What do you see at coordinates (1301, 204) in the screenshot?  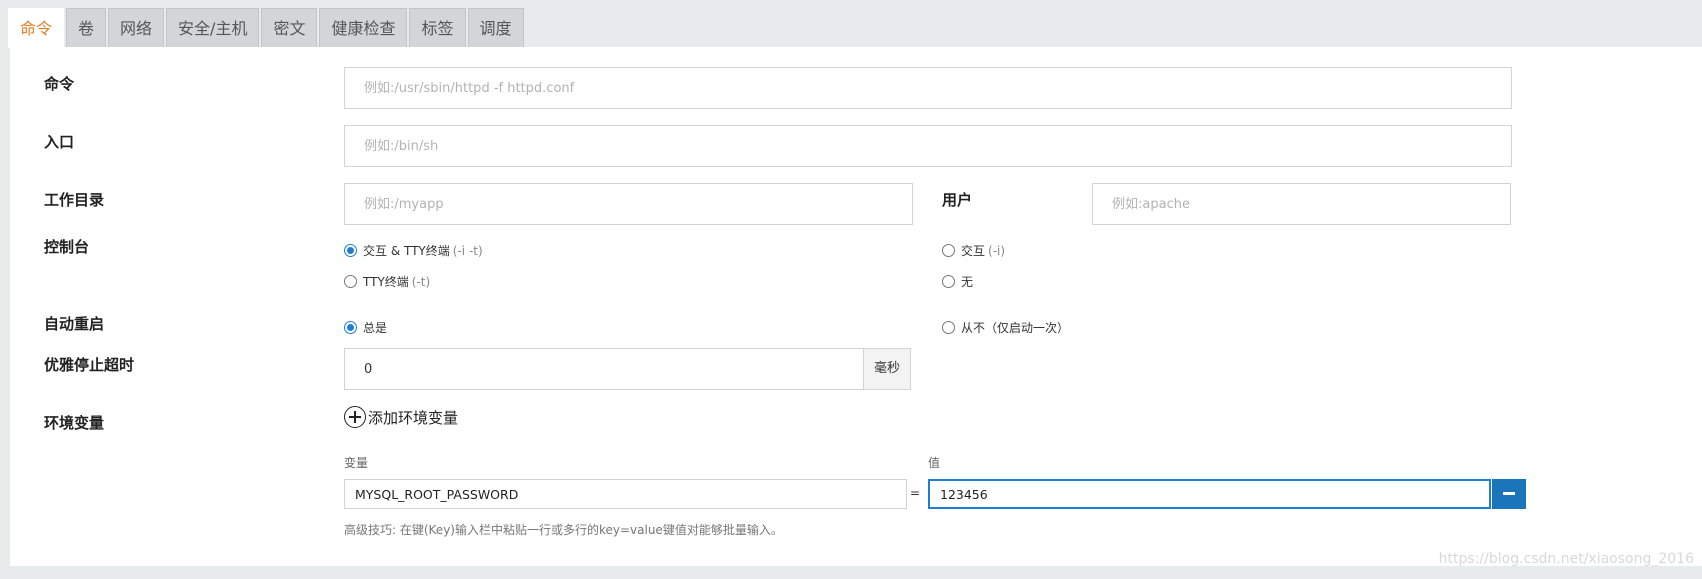 I see `user-input` at bounding box center [1301, 204].